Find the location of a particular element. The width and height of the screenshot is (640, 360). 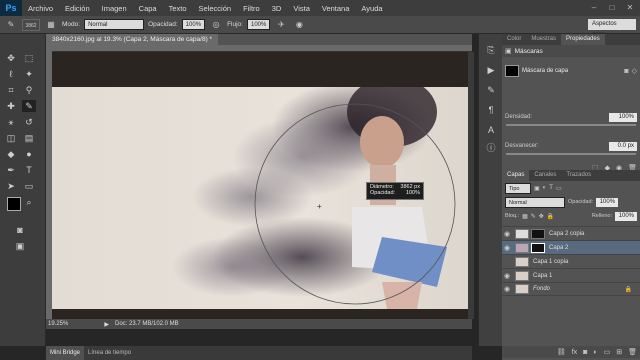

add-mask-icon: ◙ is located at coordinates (585, 352).